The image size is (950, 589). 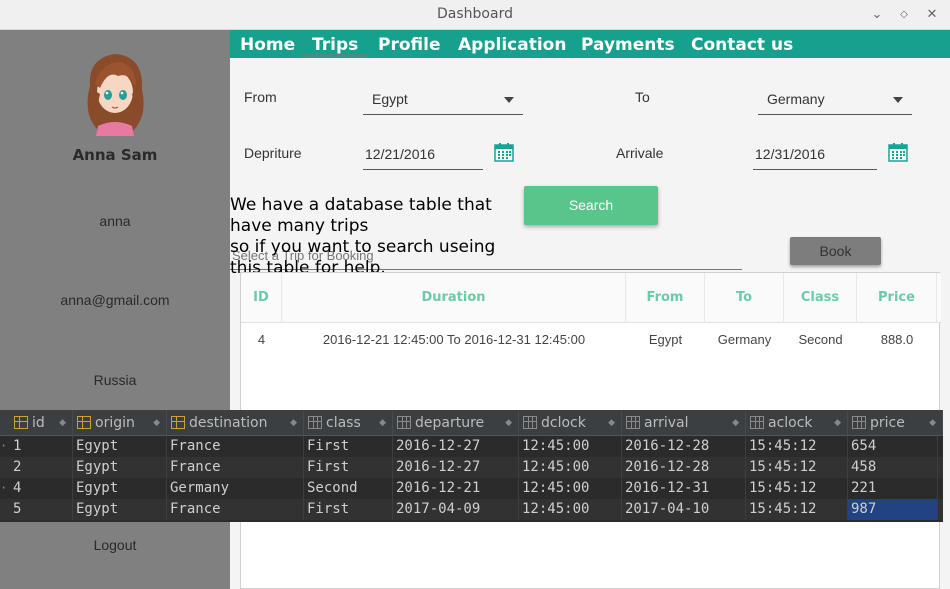 I want to click on nav-contact-us: Contact us, so click(x=742, y=45).